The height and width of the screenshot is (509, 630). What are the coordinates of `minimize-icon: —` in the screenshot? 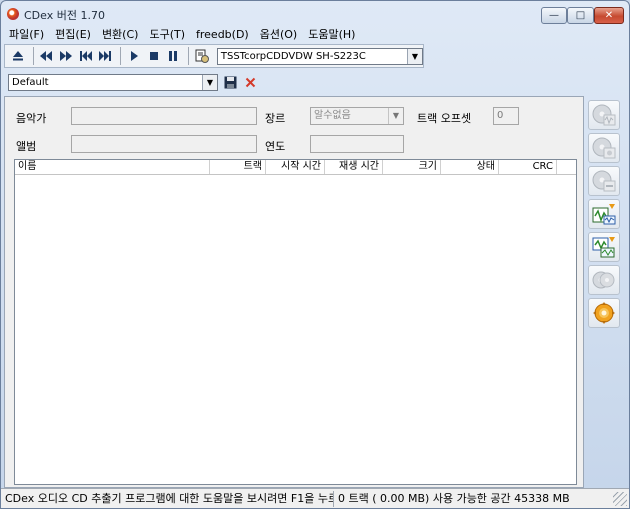 It's located at (554, 15).